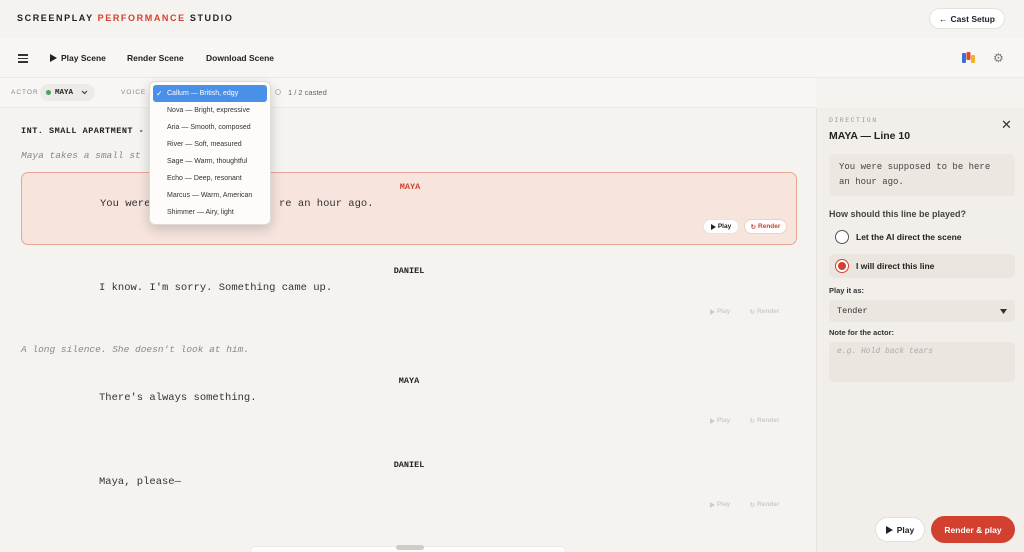 This screenshot has height=552, width=1024. I want to click on dialogue-text-start: You were, so click(125, 204).